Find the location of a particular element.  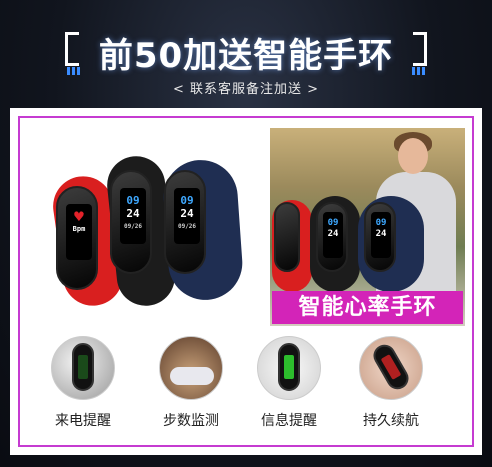

feature-label: 信息提醒 is located at coordinates (289, 421).